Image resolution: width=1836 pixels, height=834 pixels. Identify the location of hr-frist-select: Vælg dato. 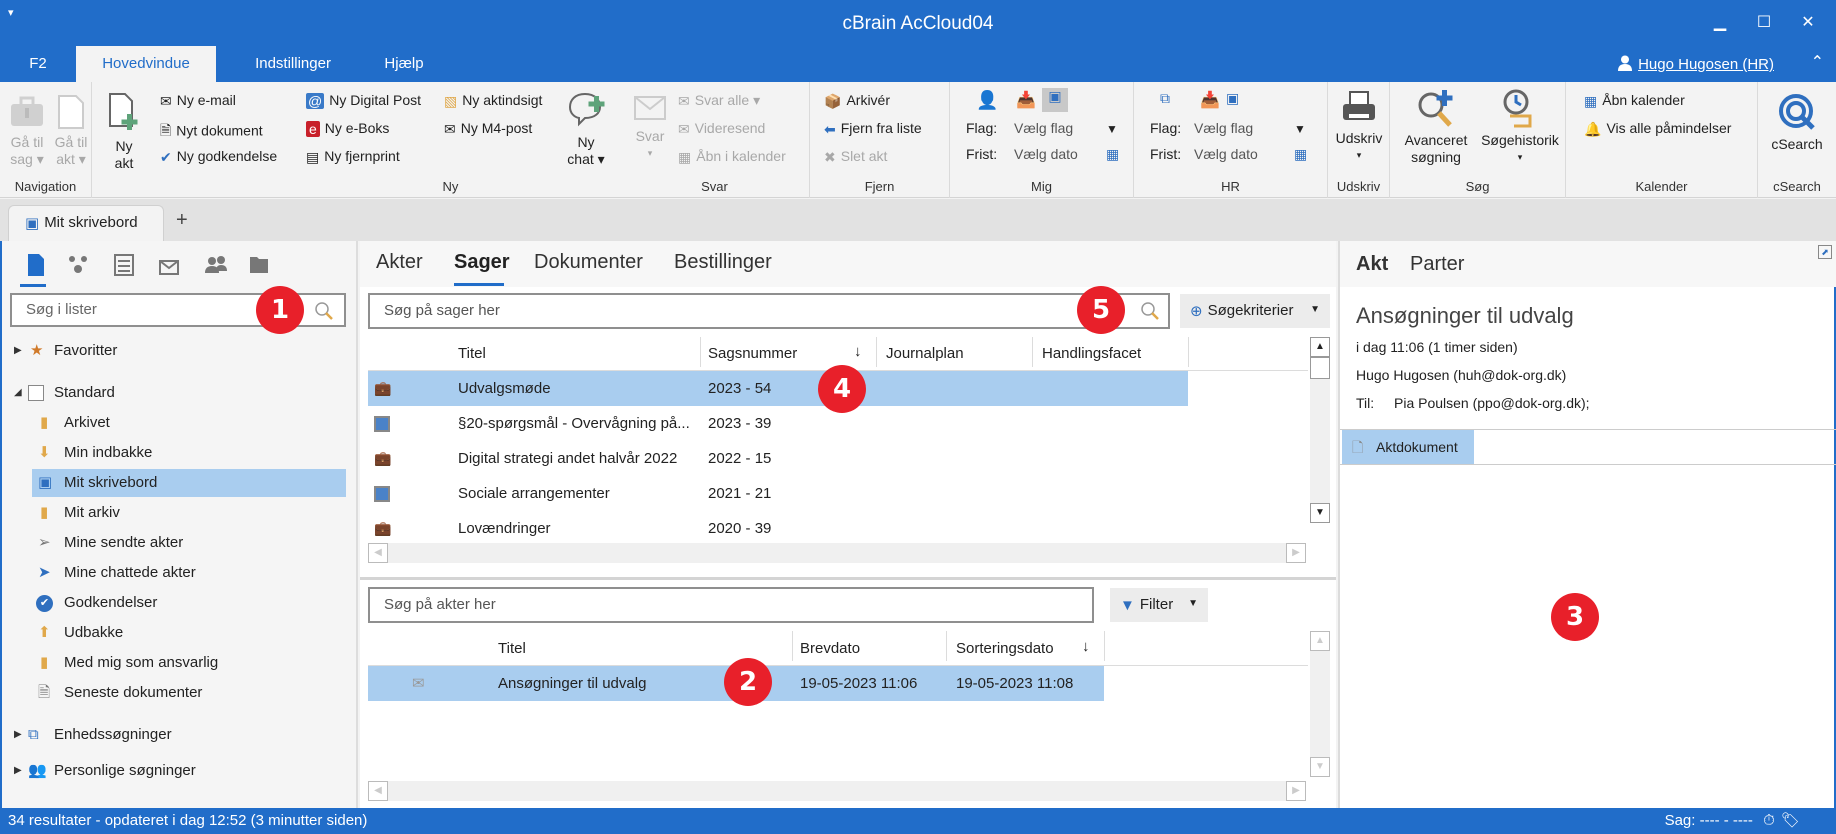
(1226, 154).